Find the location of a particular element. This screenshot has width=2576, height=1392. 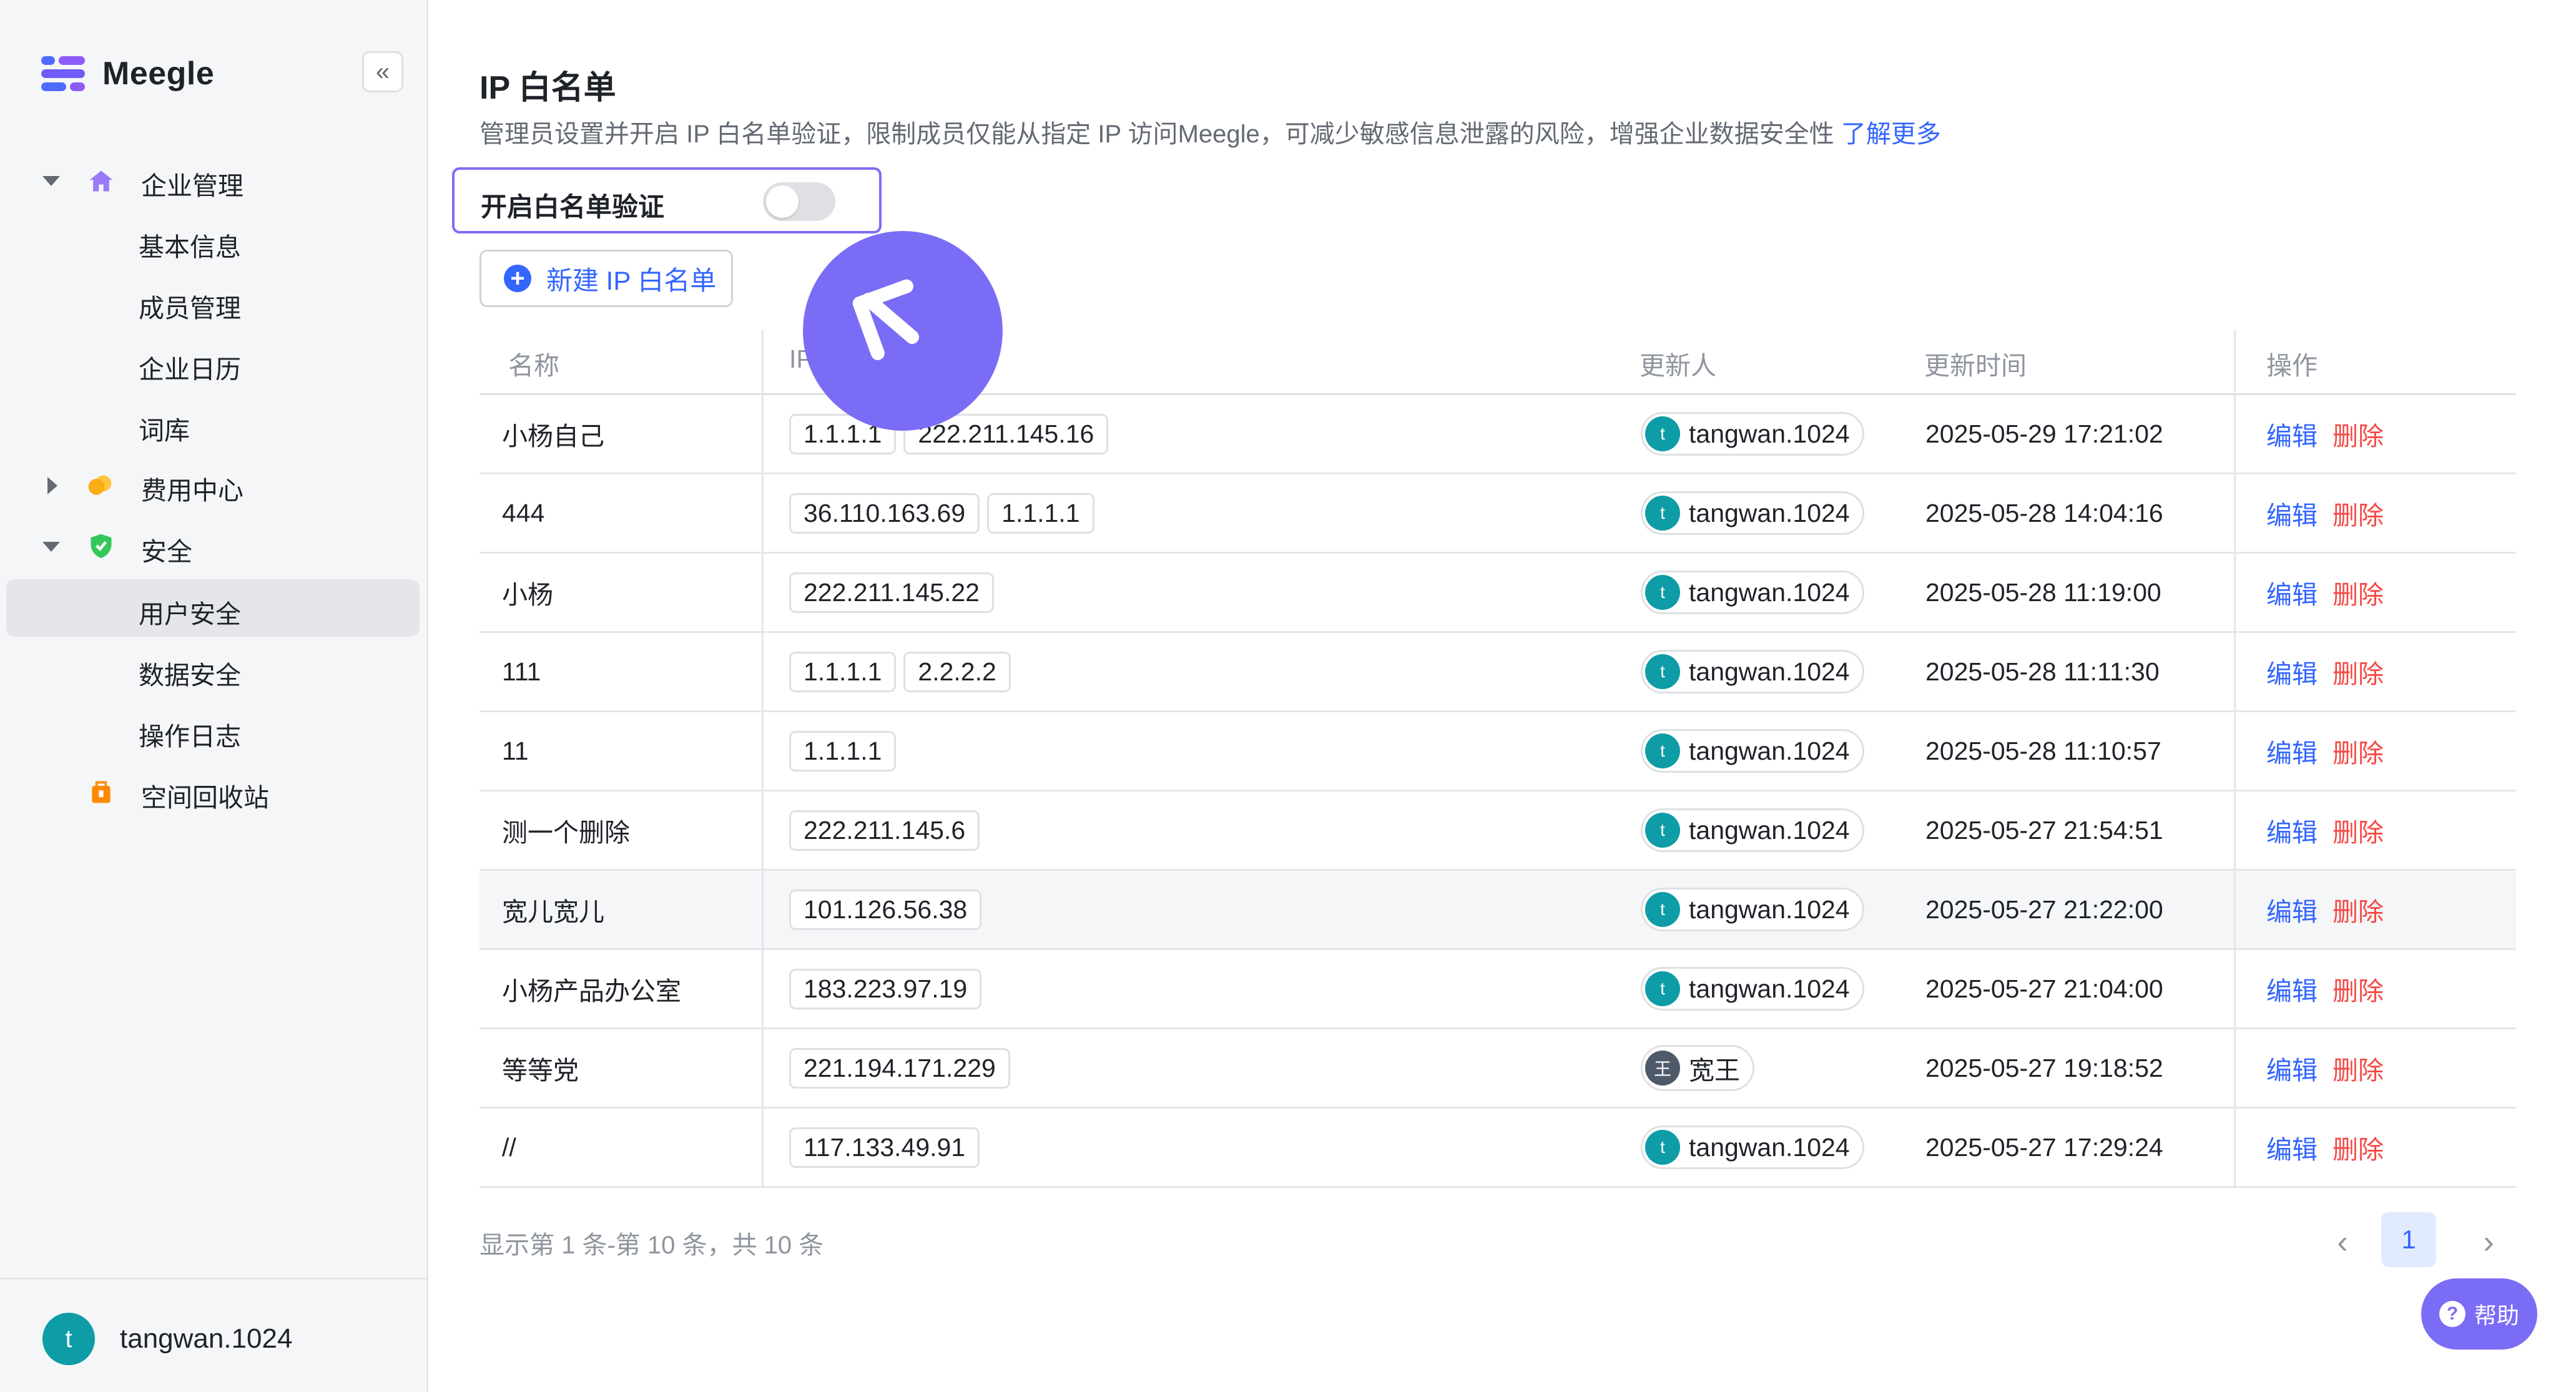

cell-ips: 117.133.49.91 is located at coordinates (888, 1147).